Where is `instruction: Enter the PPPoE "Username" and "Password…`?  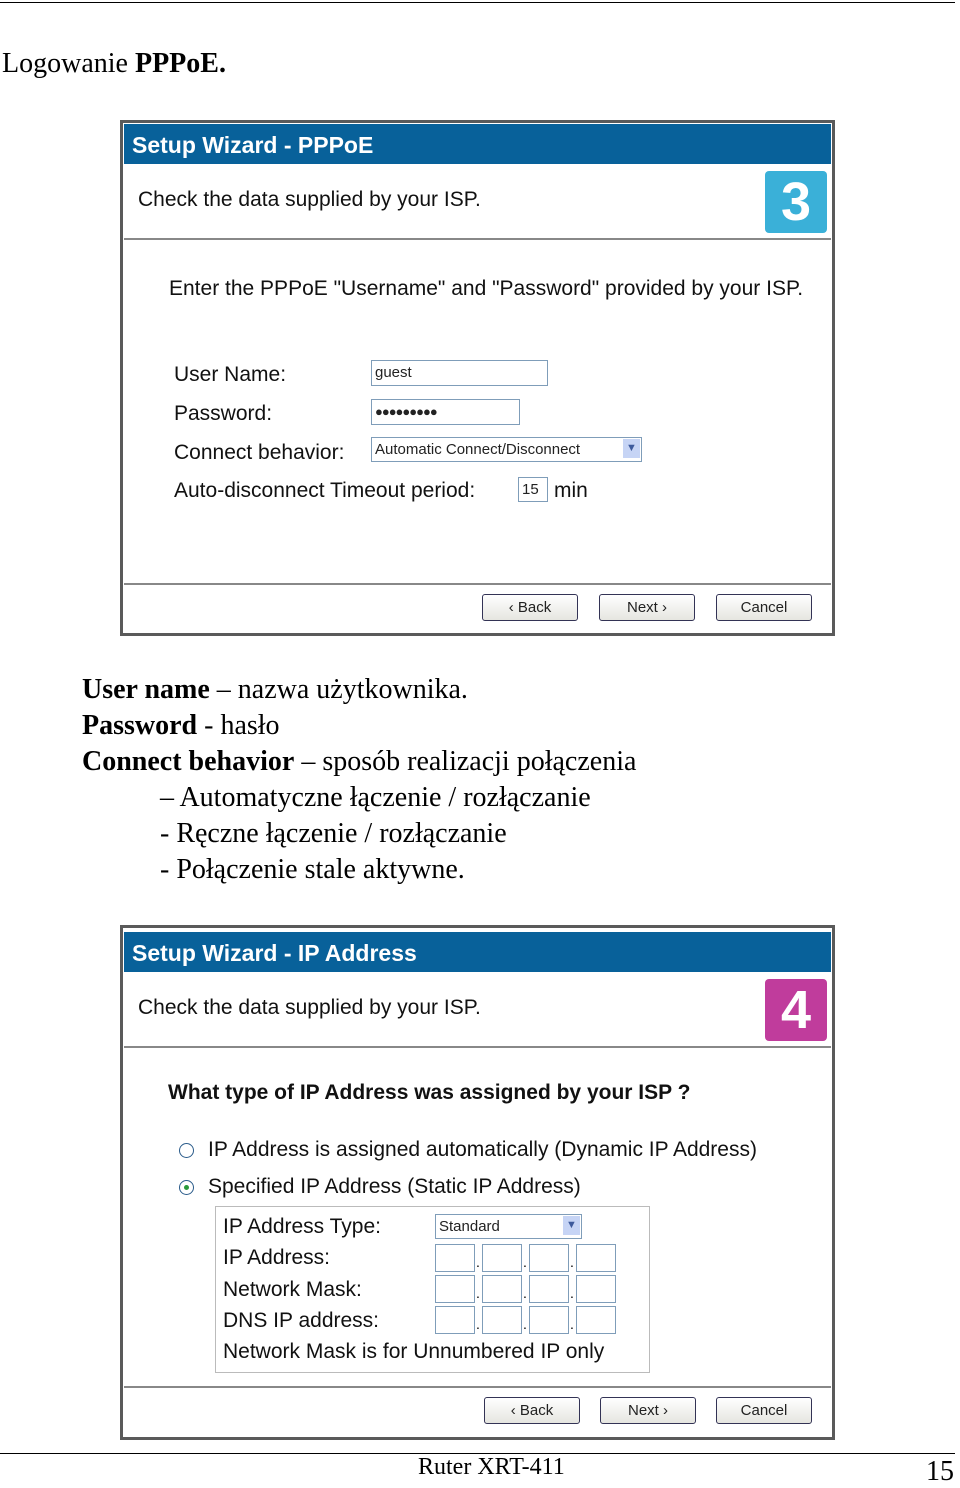 instruction: Enter the PPPoE "Username" and "Password… is located at coordinates (486, 288).